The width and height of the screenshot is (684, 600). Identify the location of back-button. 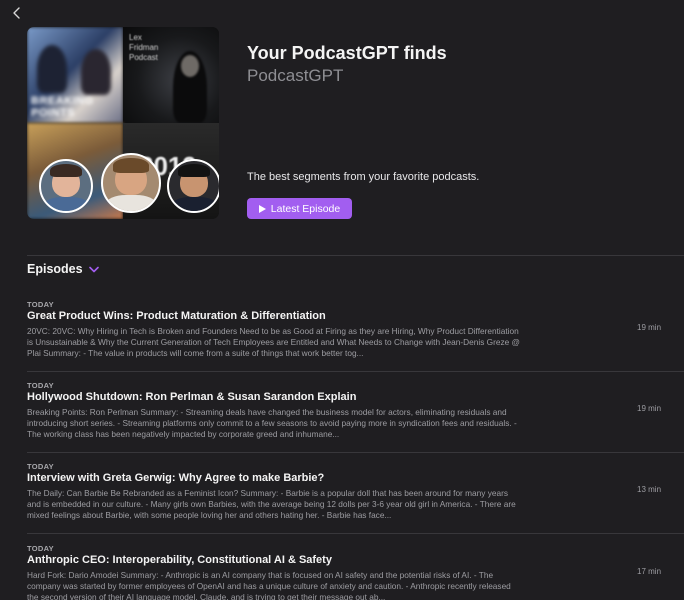
(17, 13).